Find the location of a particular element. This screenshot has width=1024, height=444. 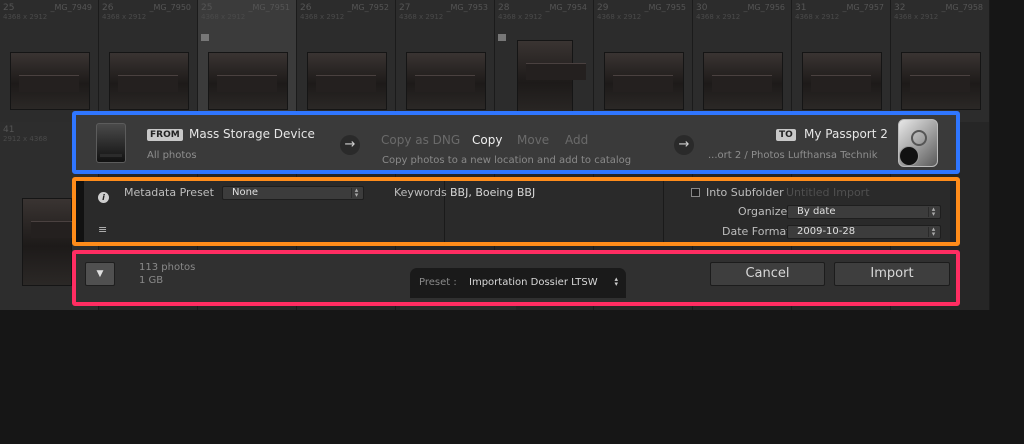

organize-value: By date is located at coordinates (816, 211).